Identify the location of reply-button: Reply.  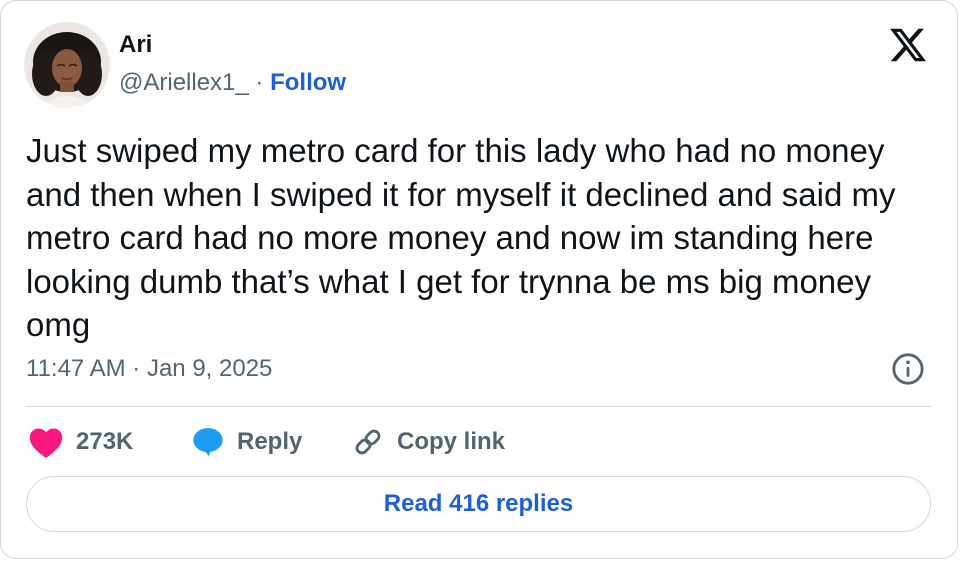
(246, 442).